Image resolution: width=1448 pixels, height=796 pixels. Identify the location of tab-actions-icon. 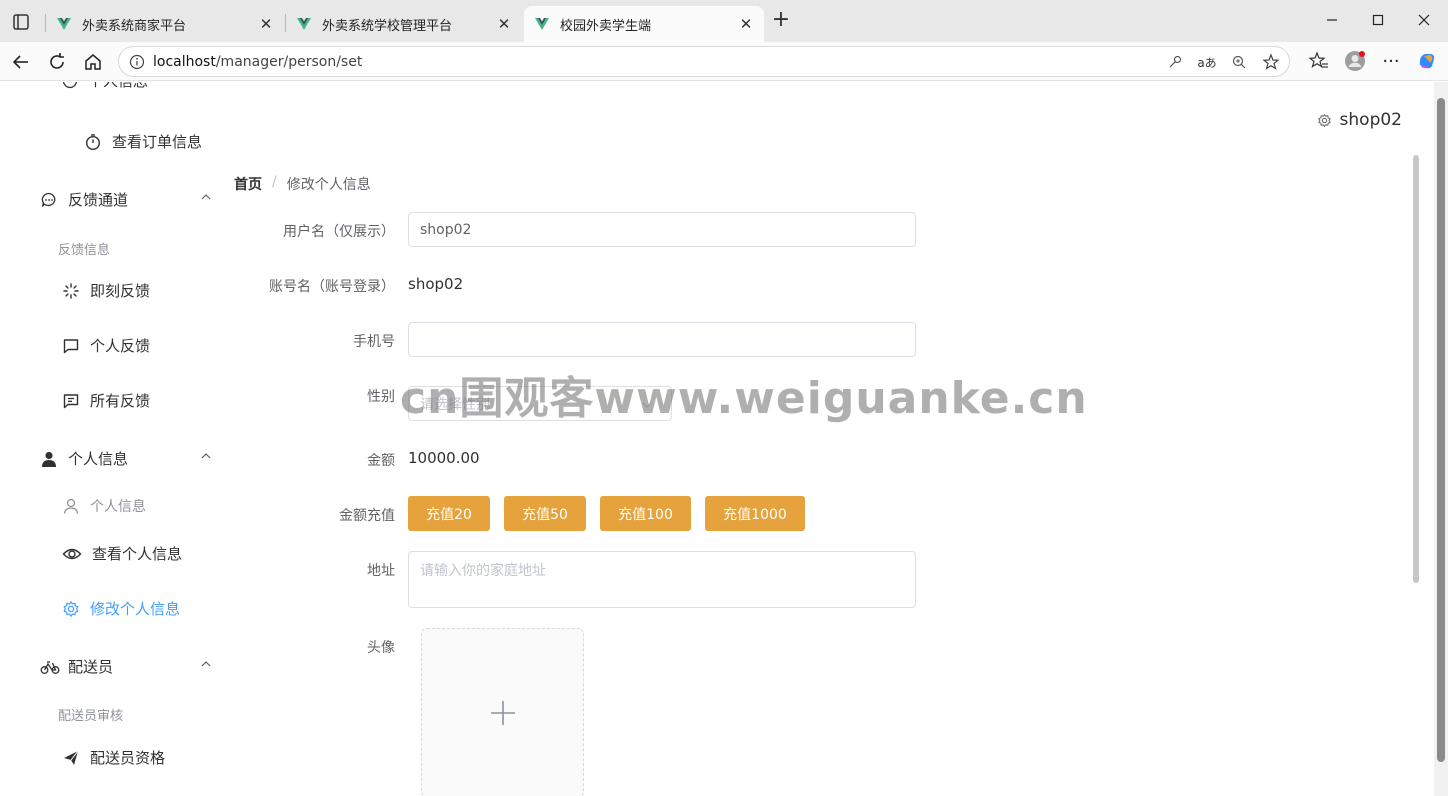
(21, 22).